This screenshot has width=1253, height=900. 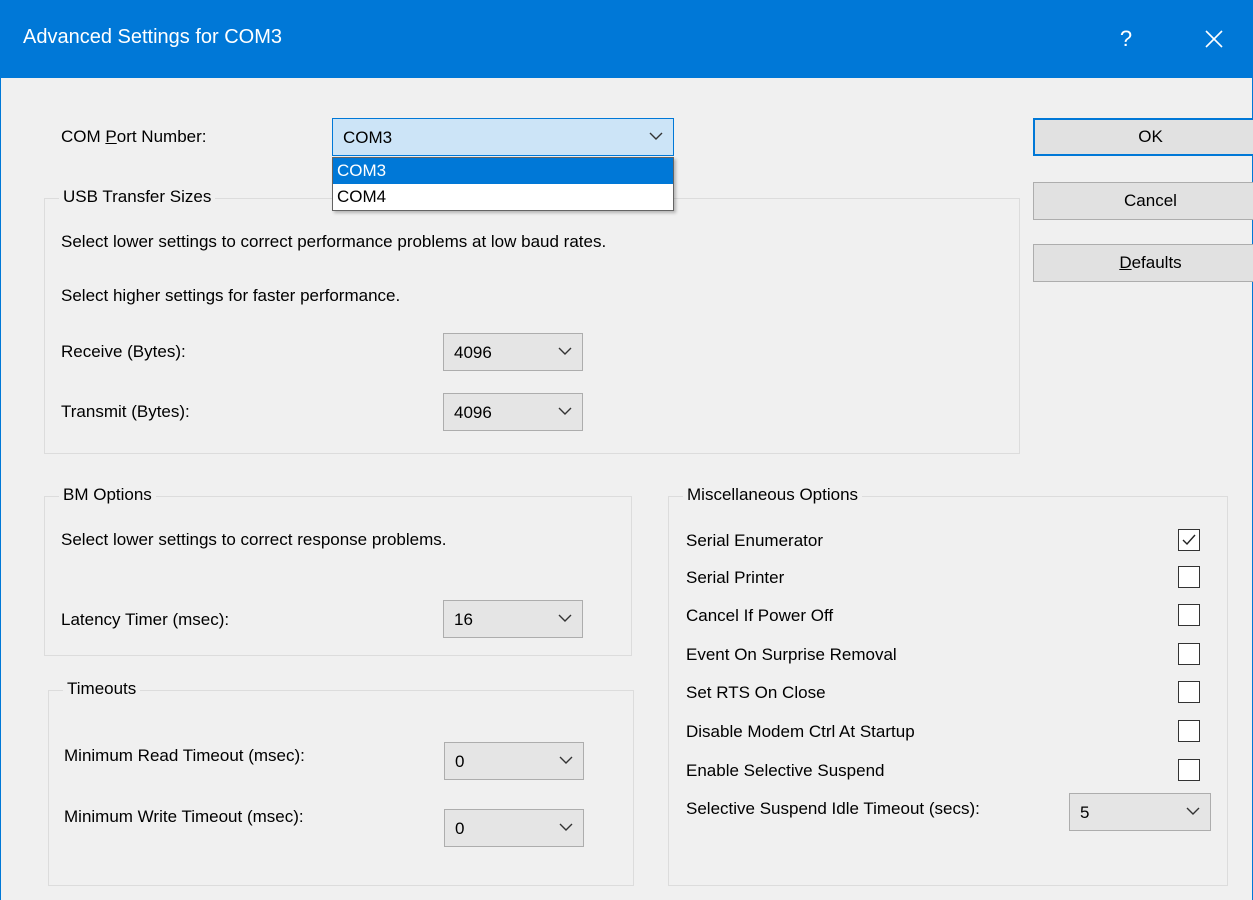 I want to click on misc-option-label: Event On Surprise Removal, so click(x=791, y=654).